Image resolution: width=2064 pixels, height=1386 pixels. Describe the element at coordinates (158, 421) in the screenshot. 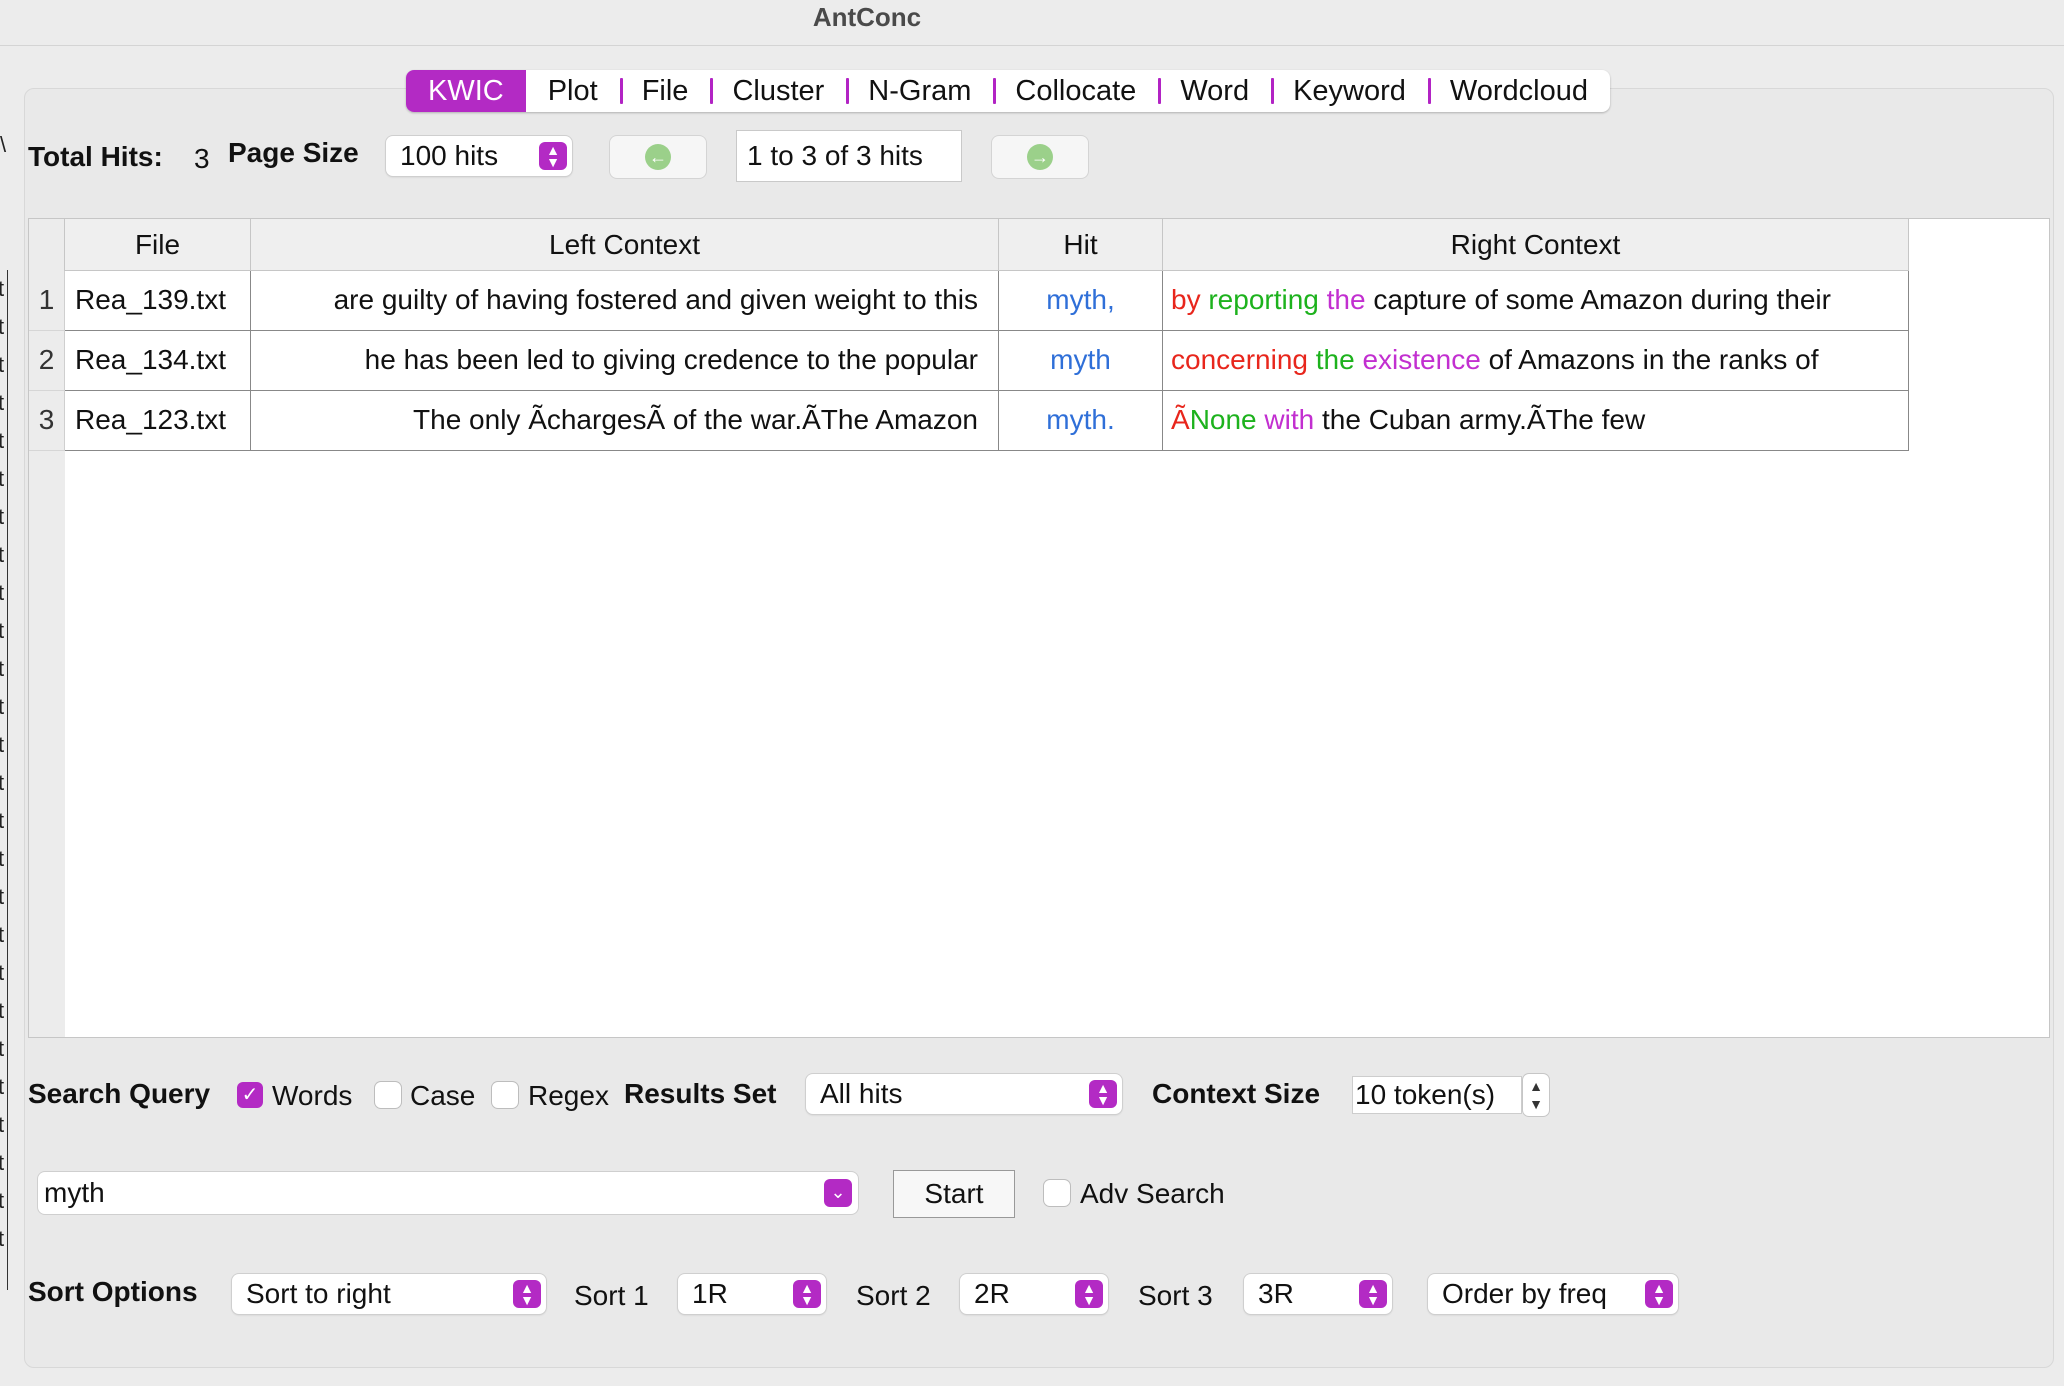

I see `file-cell: Rea_123.txt` at that location.